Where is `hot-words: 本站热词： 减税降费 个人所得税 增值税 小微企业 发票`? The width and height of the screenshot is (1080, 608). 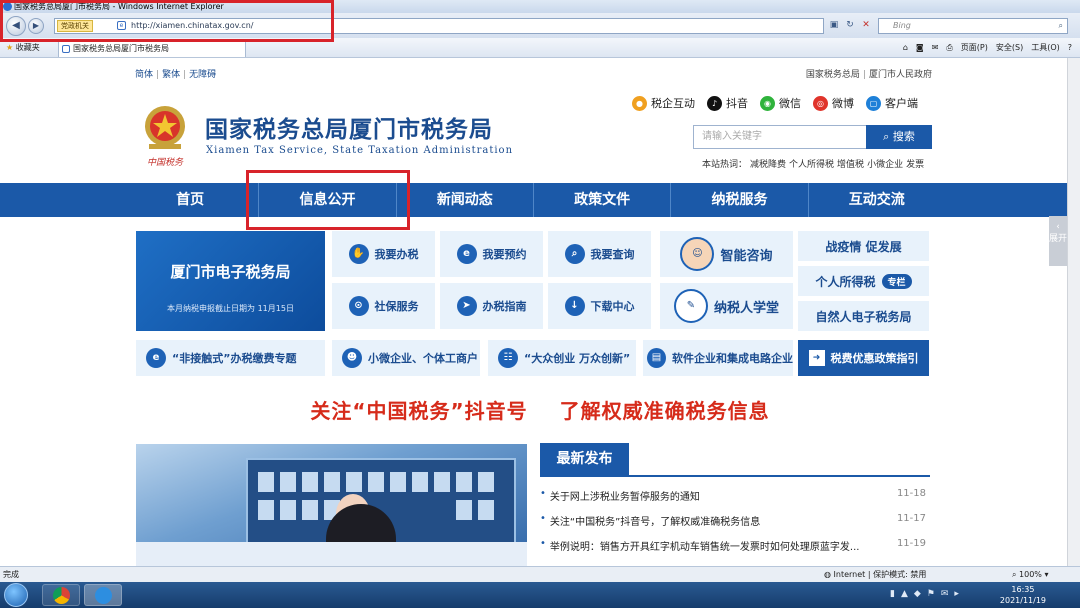 hot-words: 本站热词： 减税降费 个人所得税 增值税 小微企业 发票 is located at coordinates (811, 163).